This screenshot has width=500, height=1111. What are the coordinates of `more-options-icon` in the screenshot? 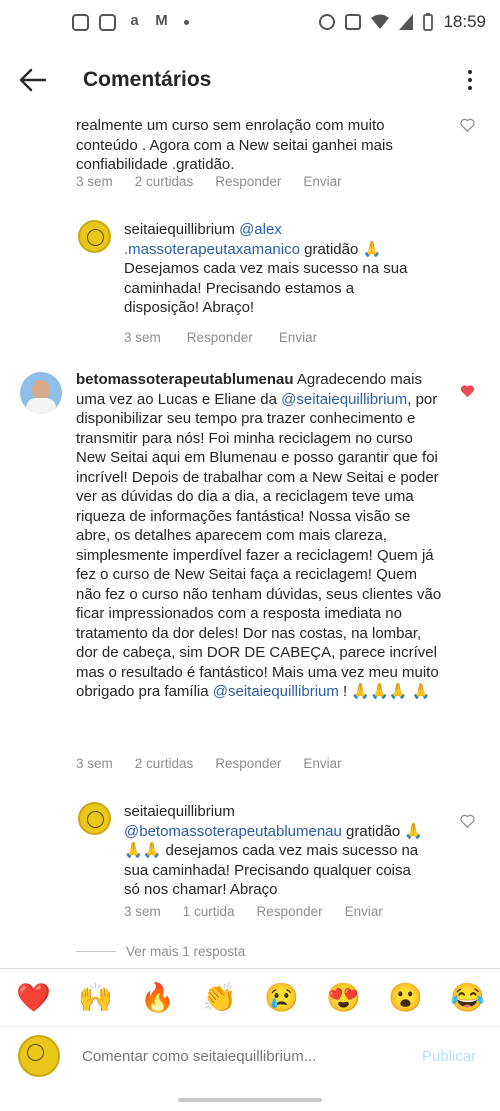 It's located at (471, 82).